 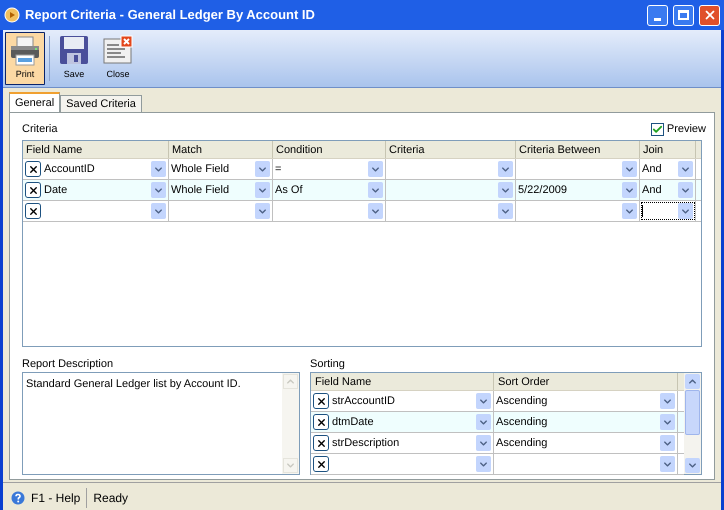 I want to click on criteria-label: Criteria, so click(x=40, y=129).